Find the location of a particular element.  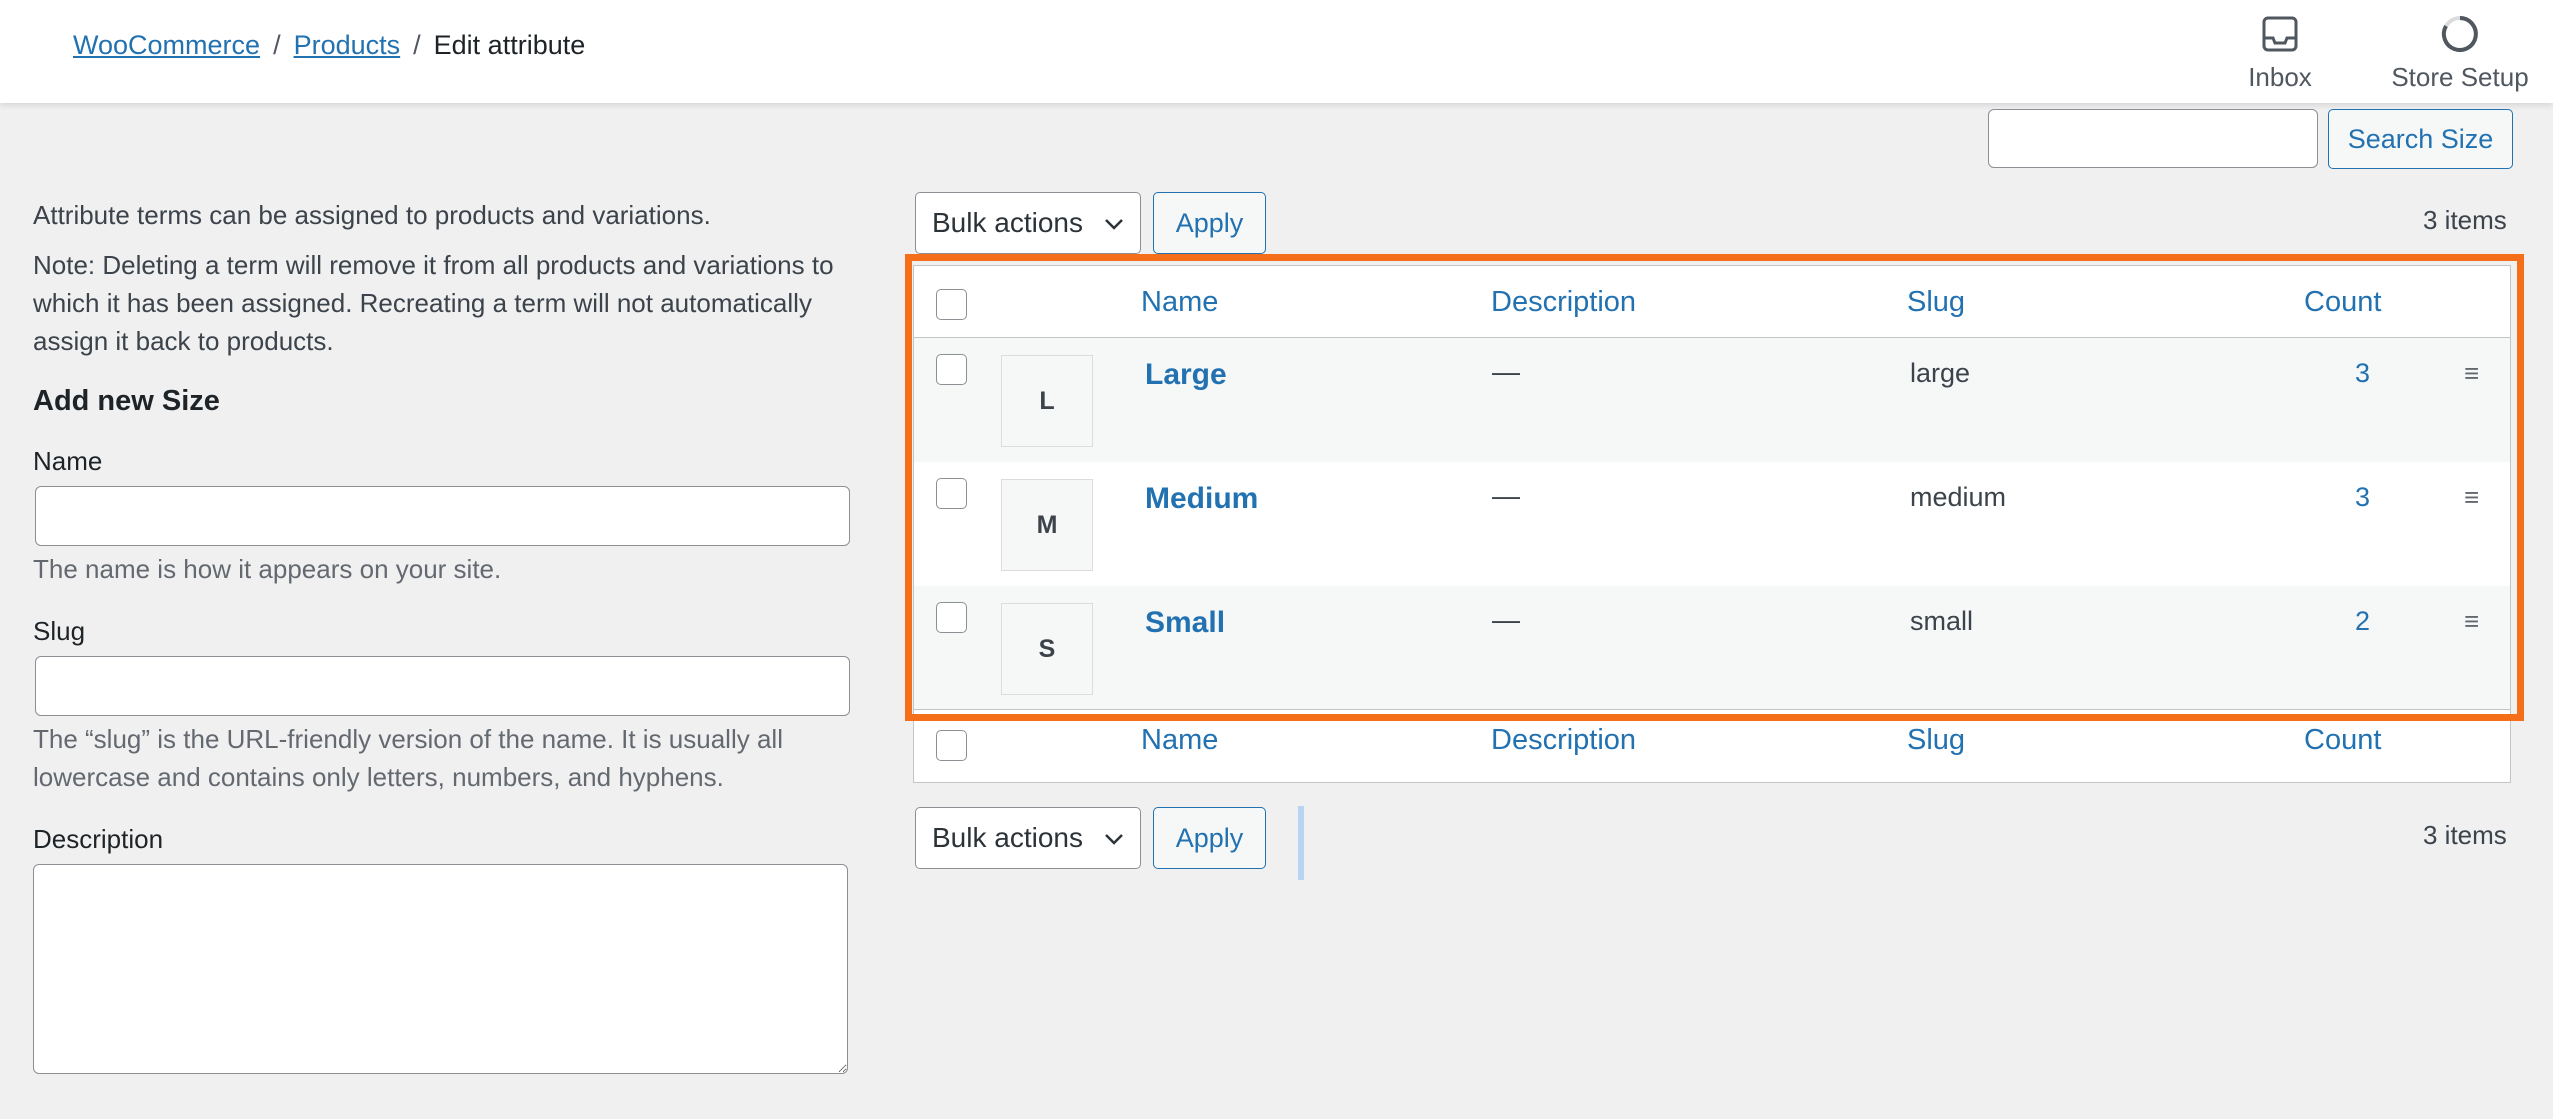

term-slug: small is located at coordinates (1942, 621).